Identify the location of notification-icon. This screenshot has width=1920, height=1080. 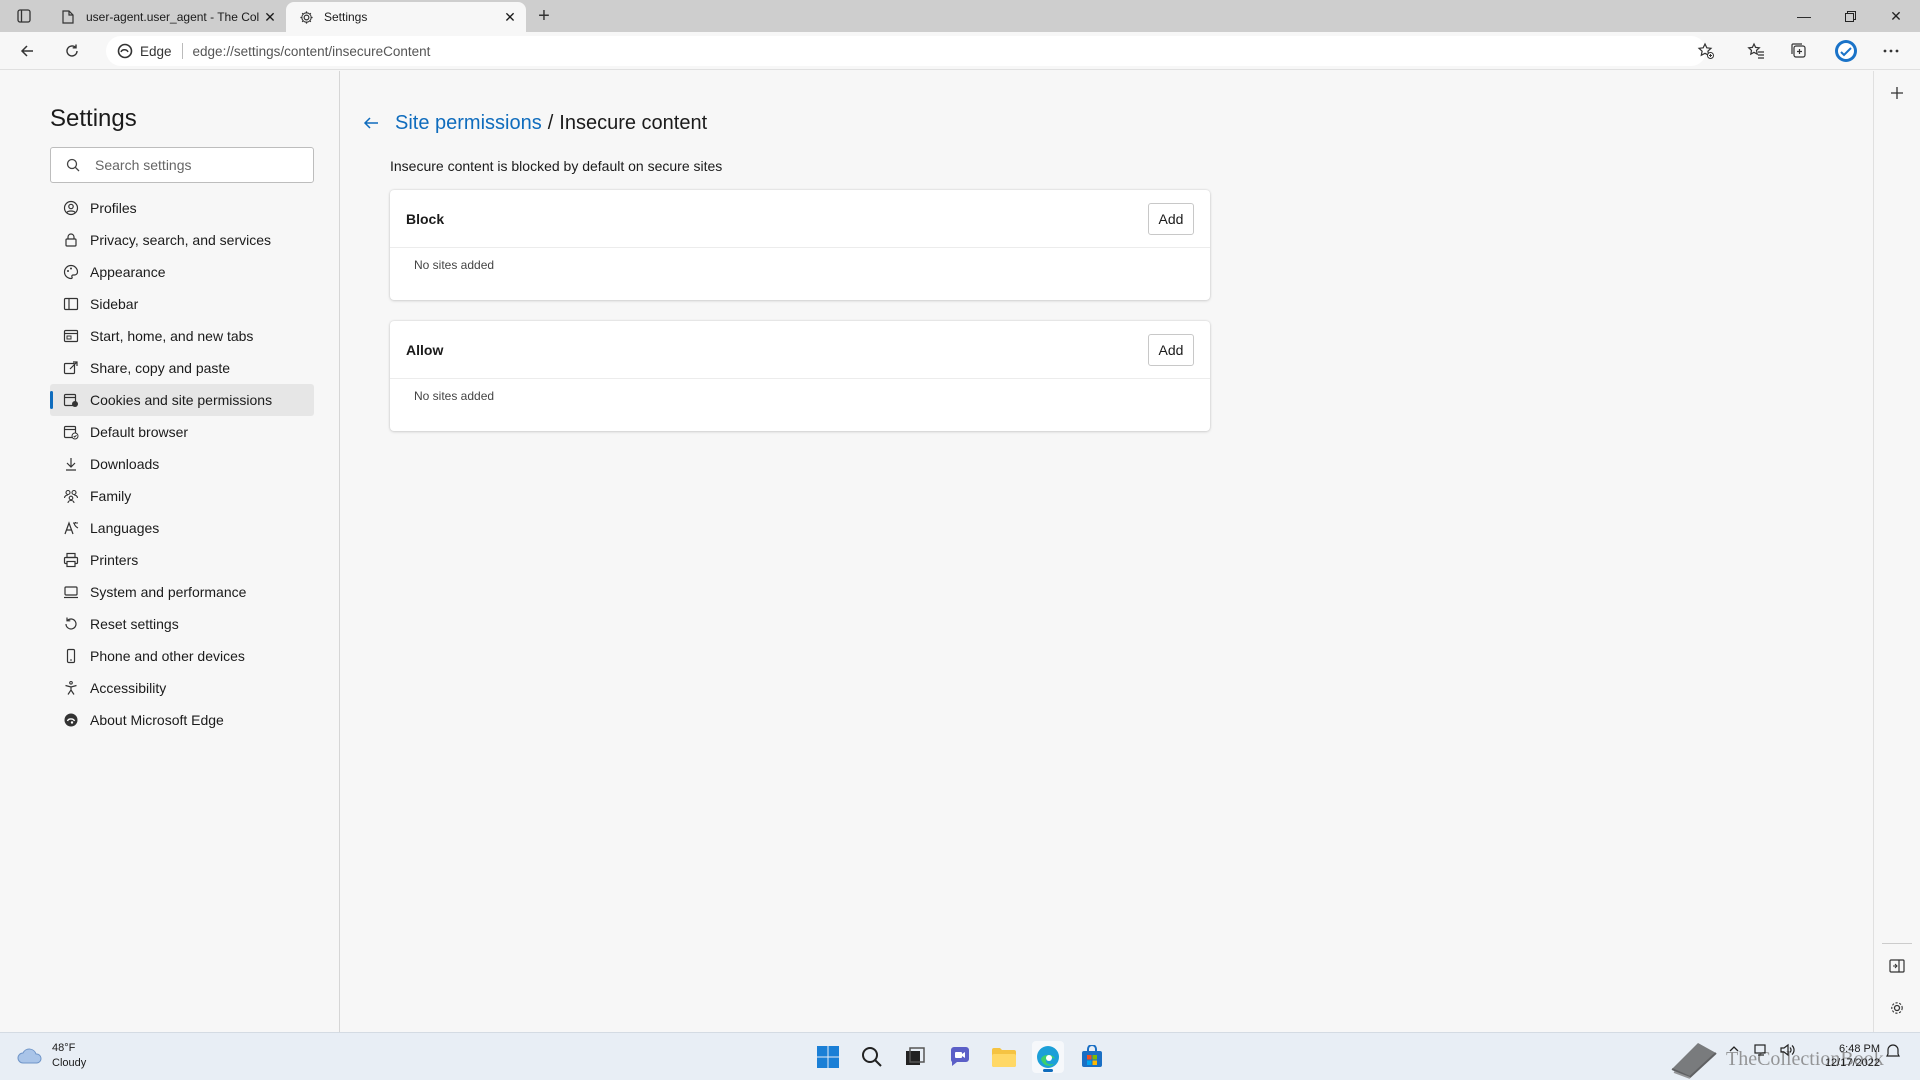
(1893, 1050).